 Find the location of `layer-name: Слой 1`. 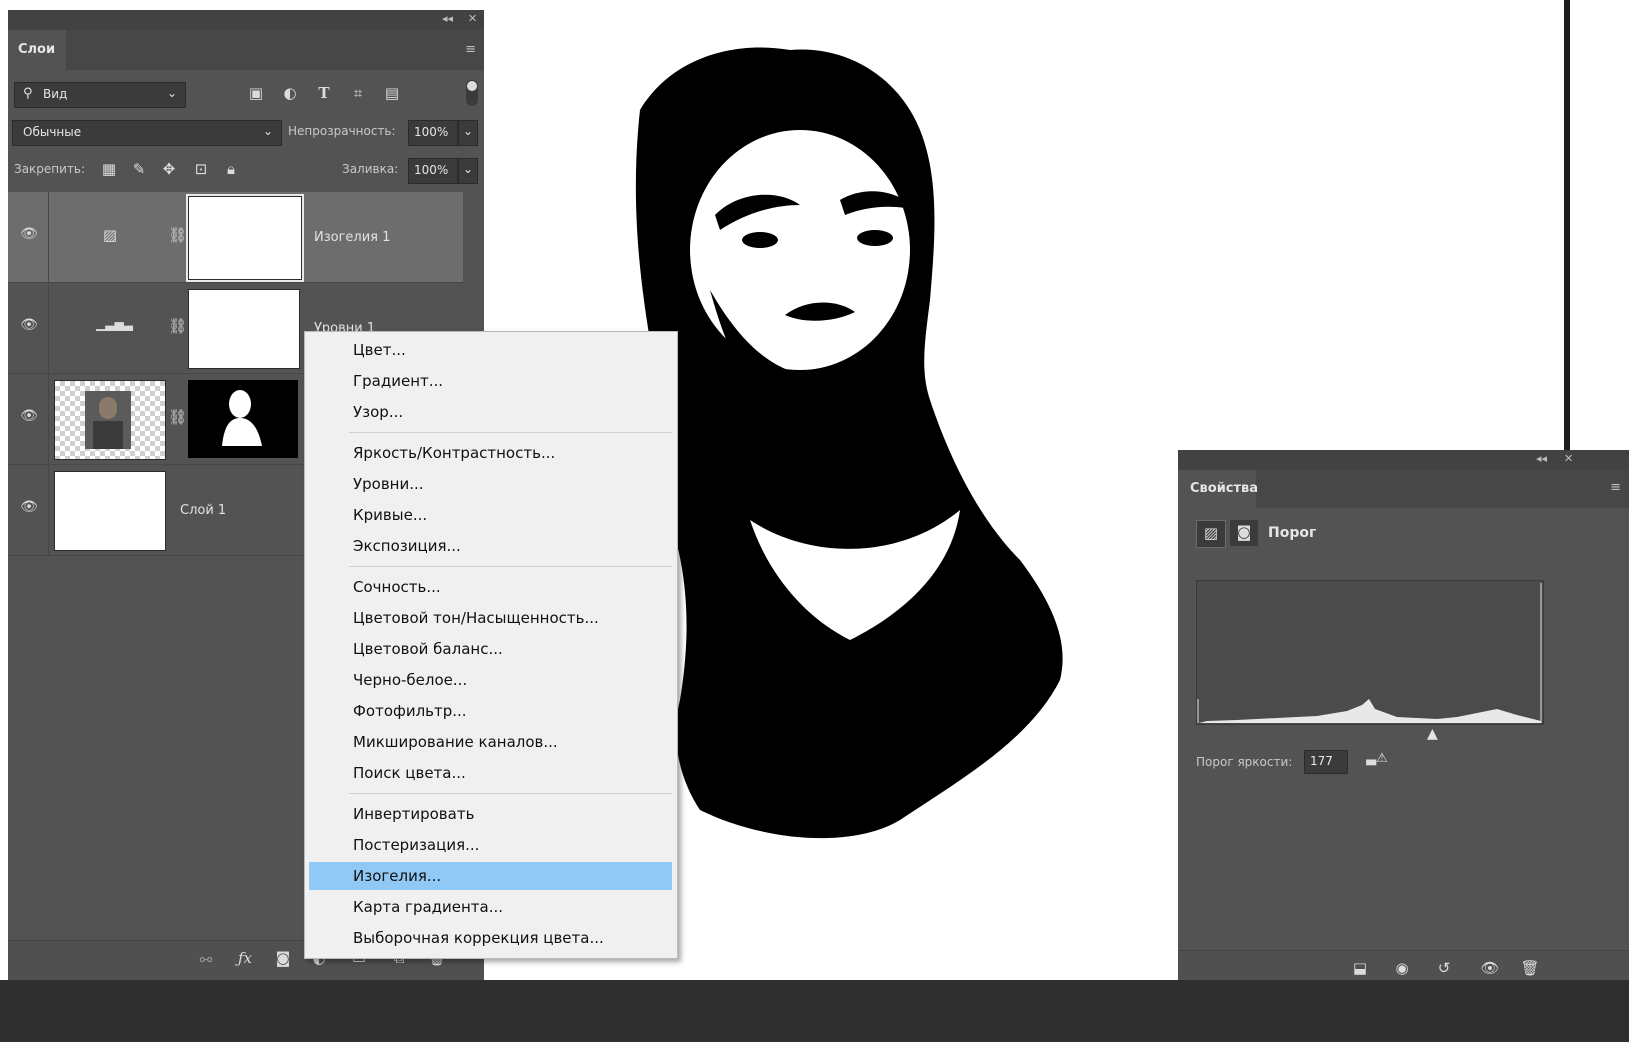

layer-name: Слой 1 is located at coordinates (203, 510).